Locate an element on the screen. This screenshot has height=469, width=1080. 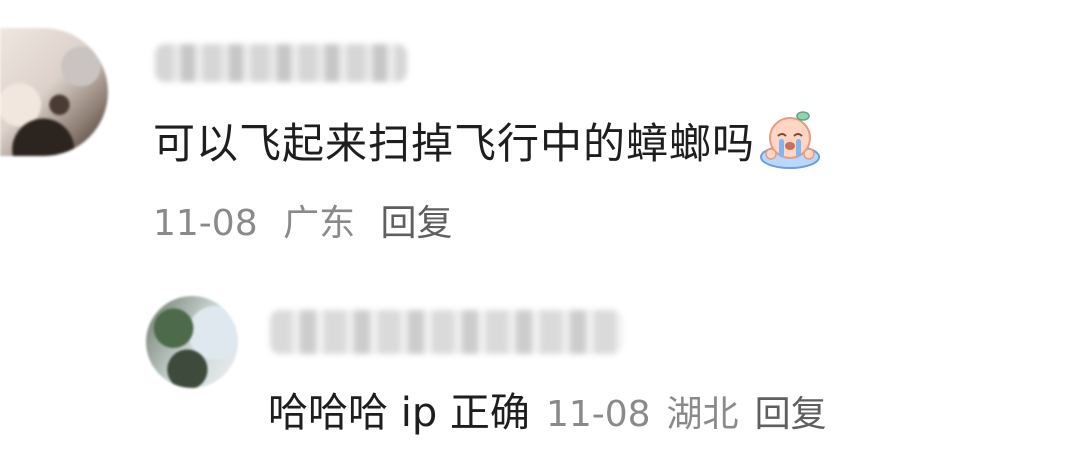
comment-date: 11-08 is located at coordinates (205, 223).